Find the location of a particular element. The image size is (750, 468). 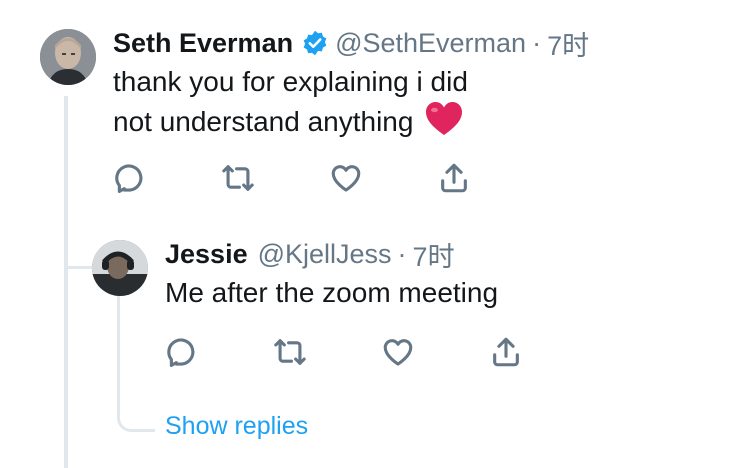

reply-handle: @KjellJess is located at coordinates (325, 254).